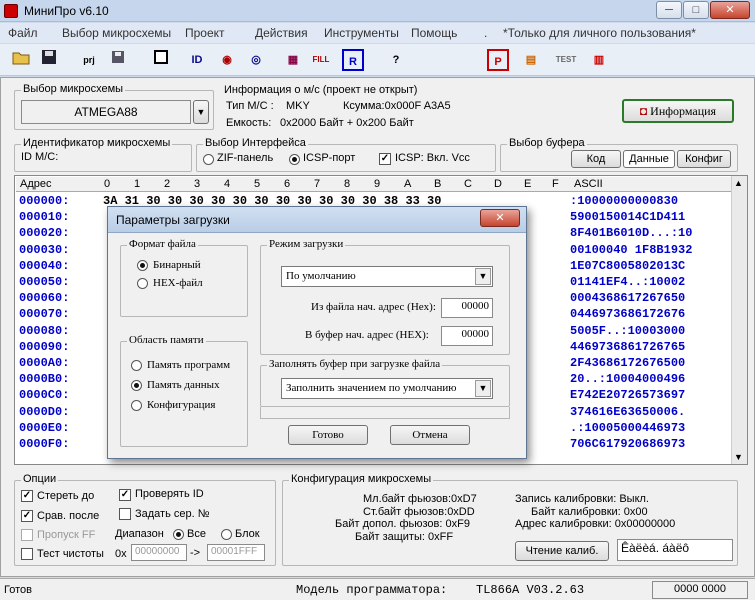 This screenshot has width=755, height=600. I want to click on erase-checkbox: ✓, so click(27, 496).